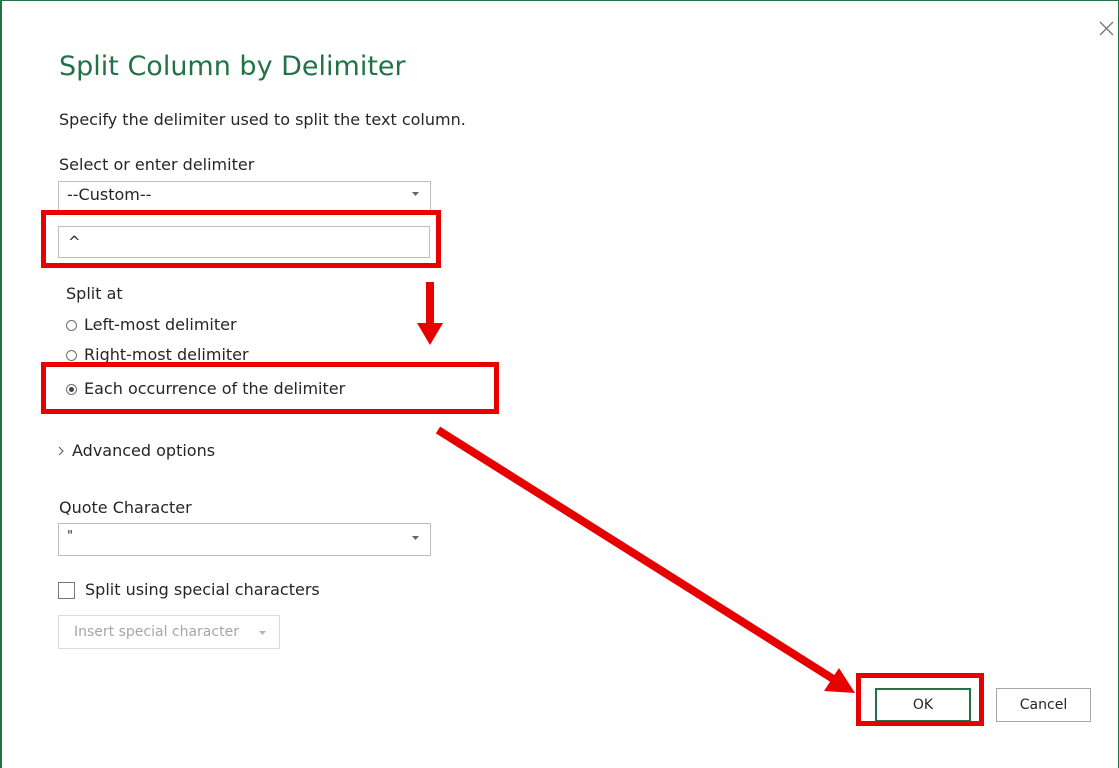  I want to click on ok-button: OK, so click(923, 705).